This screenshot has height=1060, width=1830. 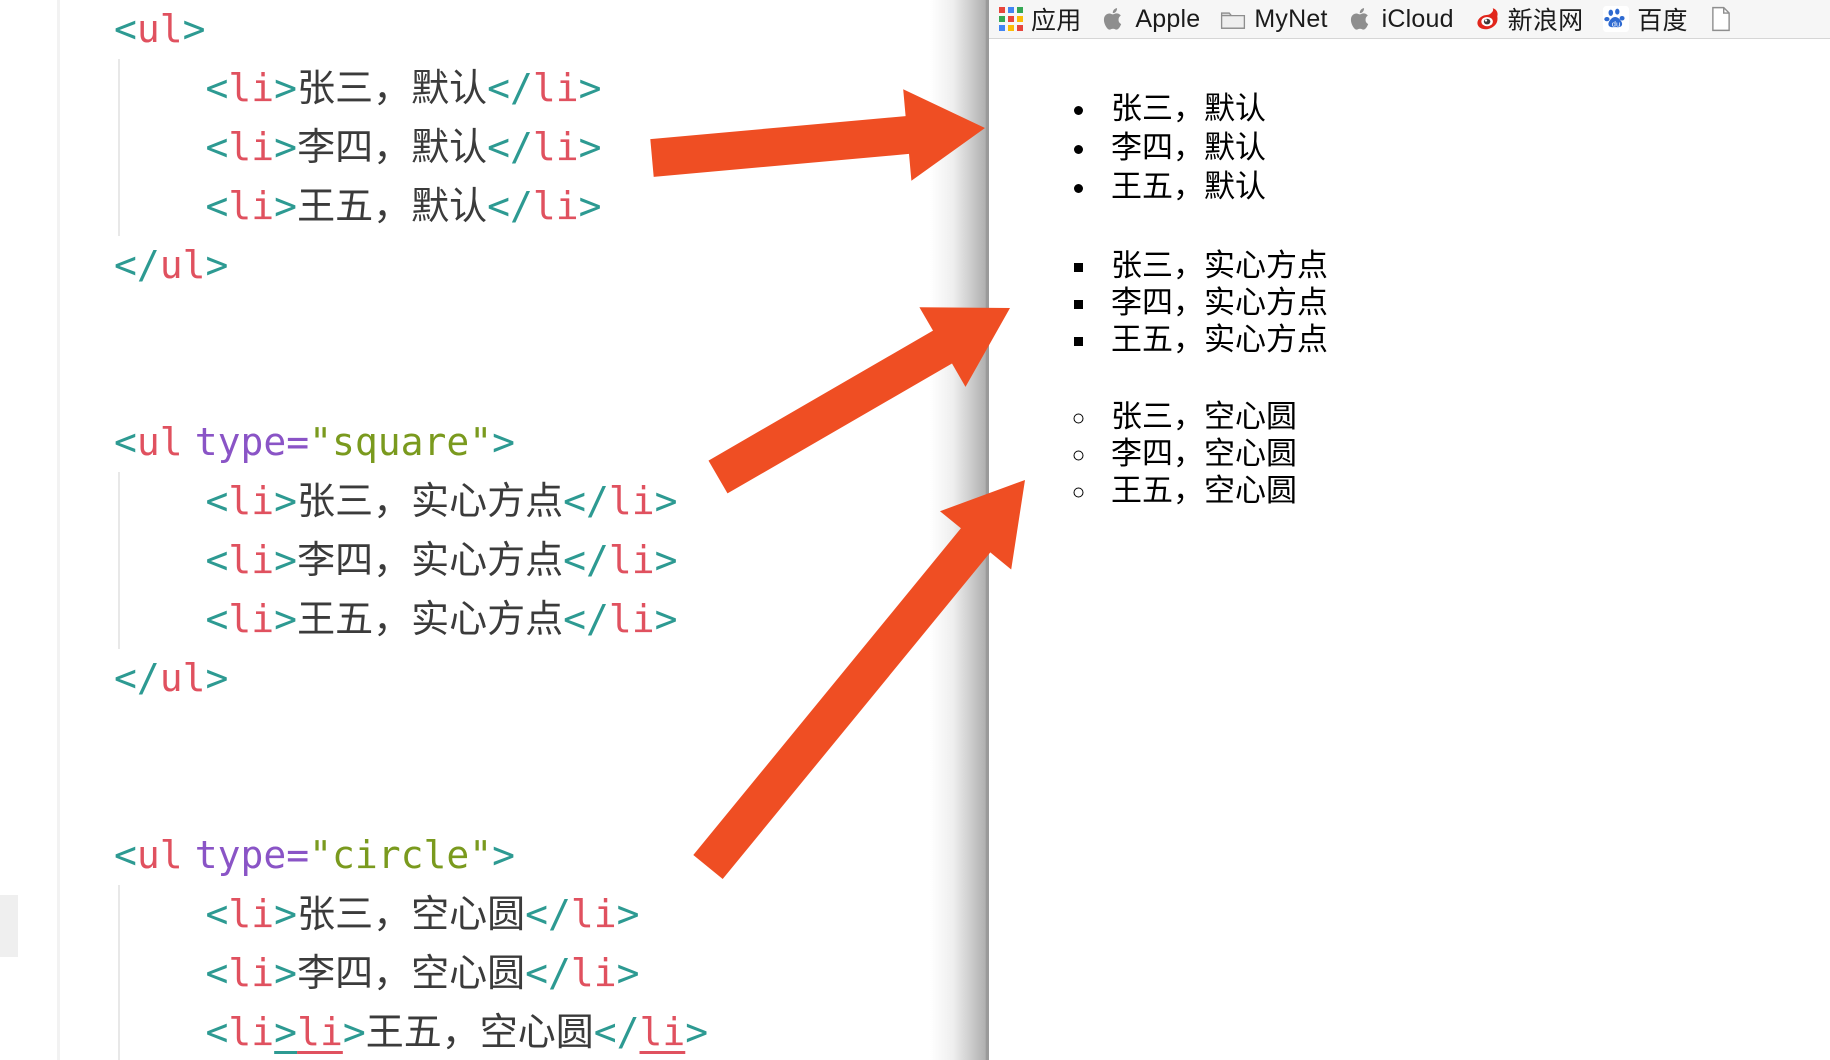 What do you see at coordinates (354, 1031) in the screenshot?
I see `code-line: <li>li>王五，空心圆</li>` at bounding box center [354, 1031].